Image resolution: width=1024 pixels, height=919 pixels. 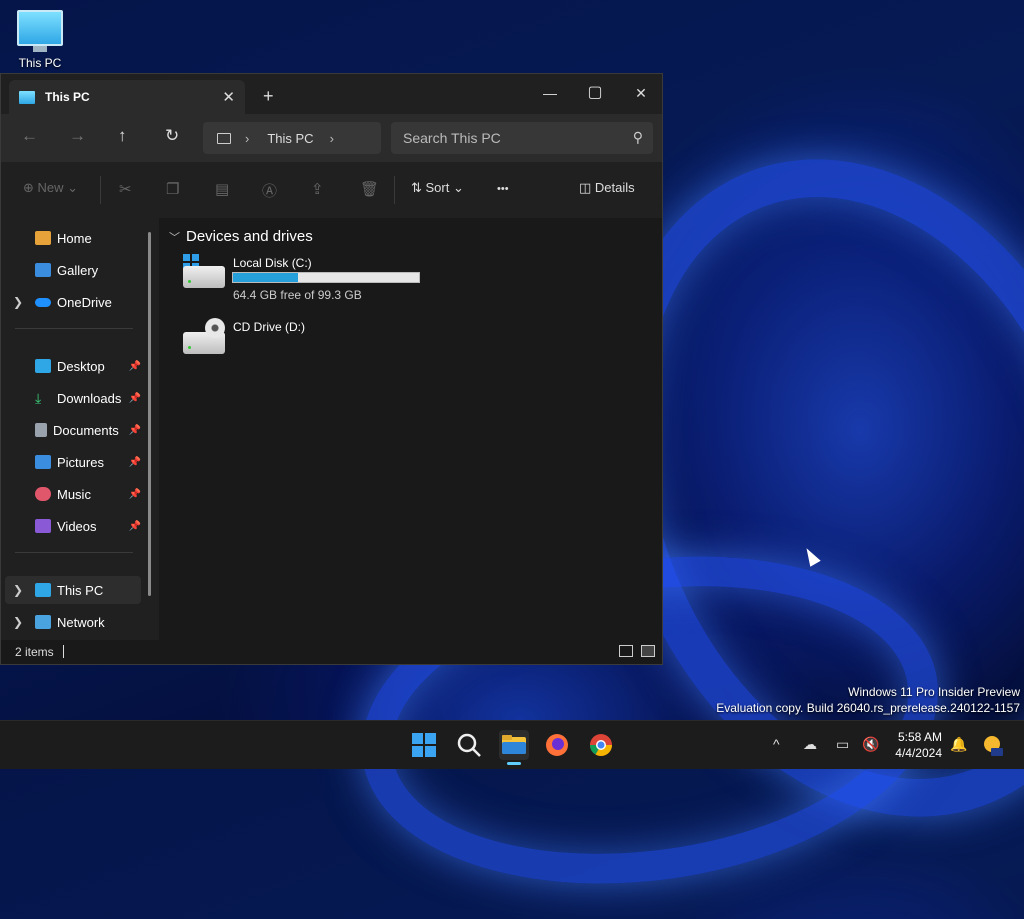 What do you see at coordinates (43, 366) in the screenshot?
I see `desktop-folder-icon` at bounding box center [43, 366].